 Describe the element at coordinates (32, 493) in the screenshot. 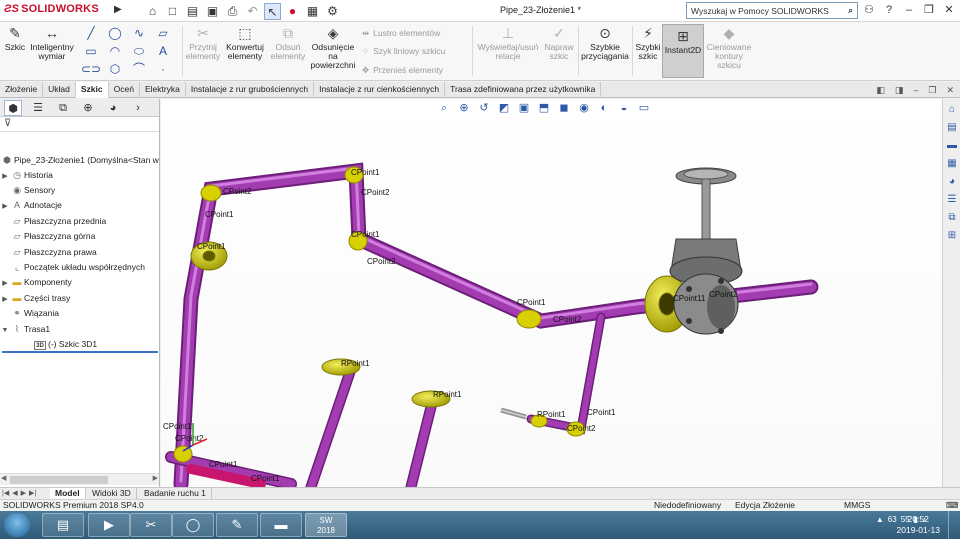

I see `last-tab-icon: ▶|` at that location.